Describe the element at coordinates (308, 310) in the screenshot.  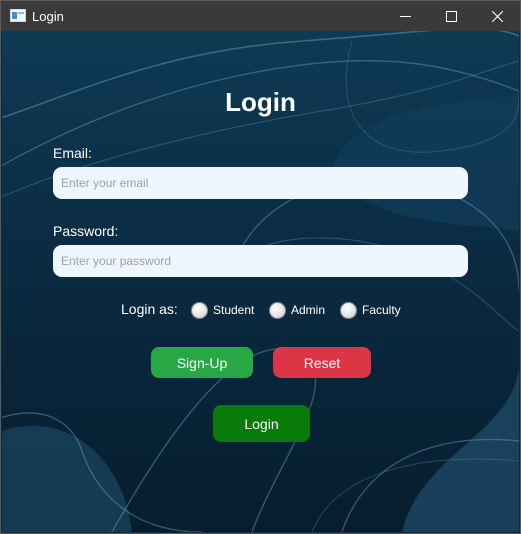
I see `role-option-label: Admin` at that location.